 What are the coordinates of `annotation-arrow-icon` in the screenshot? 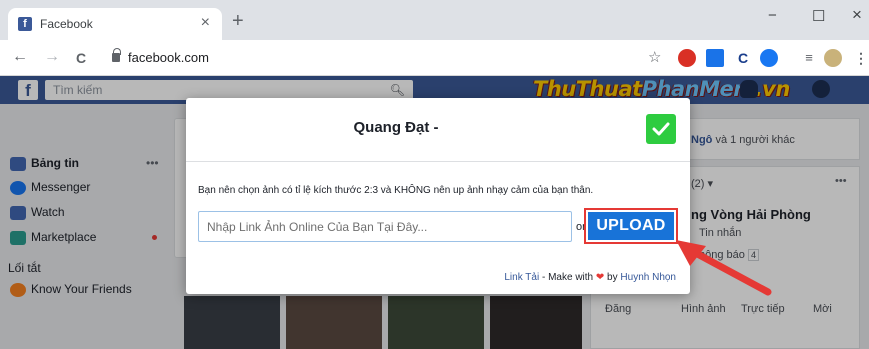 It's located at (724, 268).